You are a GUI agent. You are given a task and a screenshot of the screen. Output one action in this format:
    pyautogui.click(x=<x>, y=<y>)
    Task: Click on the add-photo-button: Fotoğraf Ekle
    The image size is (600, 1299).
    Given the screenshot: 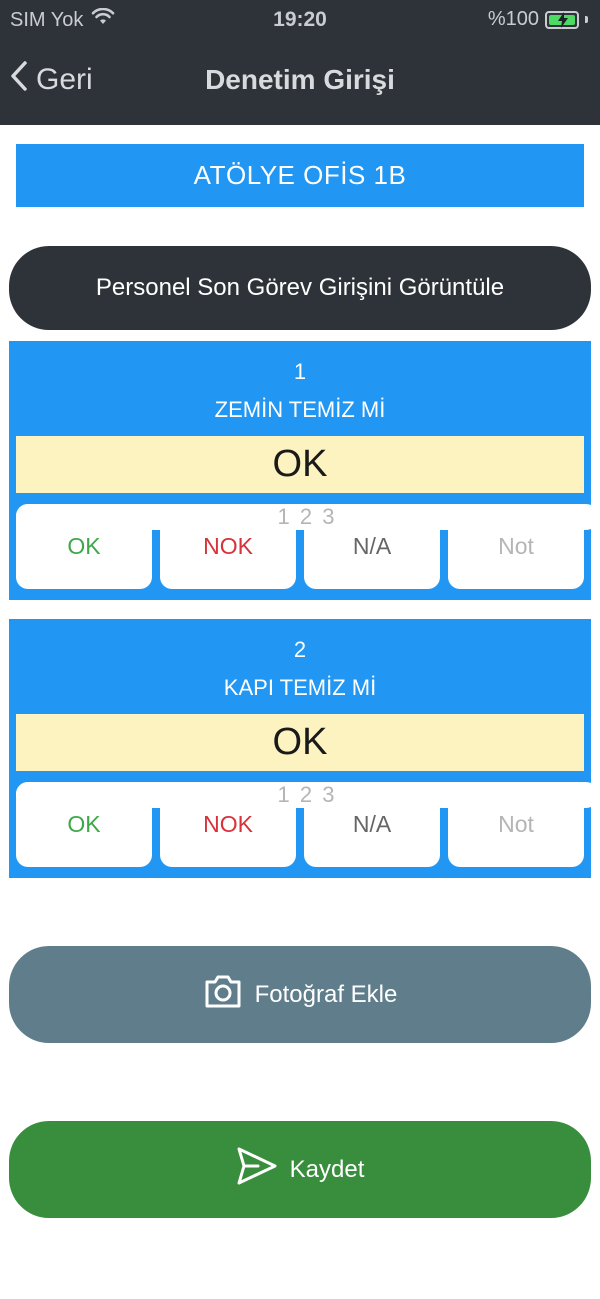 What is the action you would take?
    pyautogui.click(x=300, y=994)
    